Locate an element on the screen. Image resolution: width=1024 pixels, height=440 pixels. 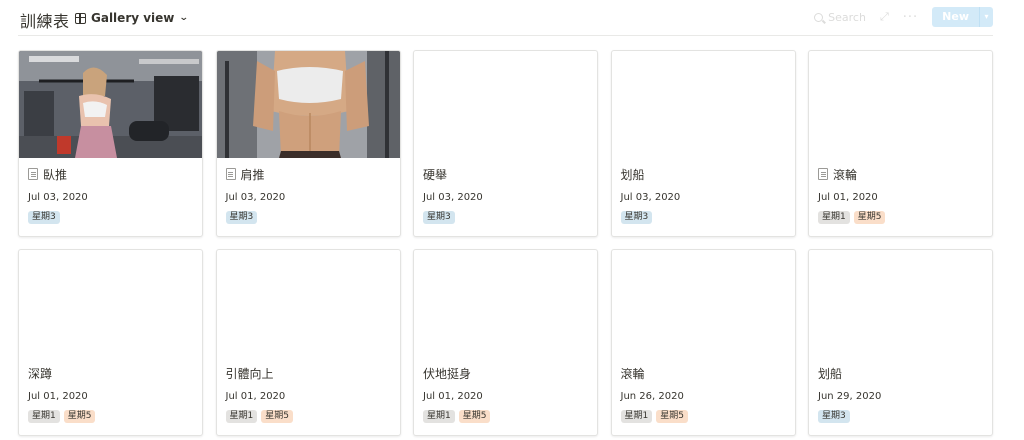
card-title: 深蹲 is located at coordinates (40, 373).